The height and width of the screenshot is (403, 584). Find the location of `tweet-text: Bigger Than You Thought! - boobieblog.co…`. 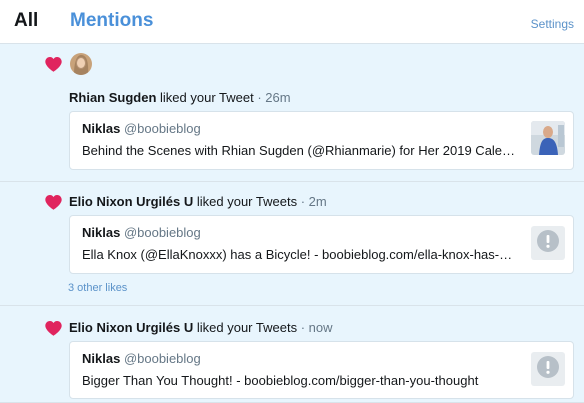

tweet-text: Bigger Than You Thought! - boobieblog.co… is located at coordinates (280, 380).